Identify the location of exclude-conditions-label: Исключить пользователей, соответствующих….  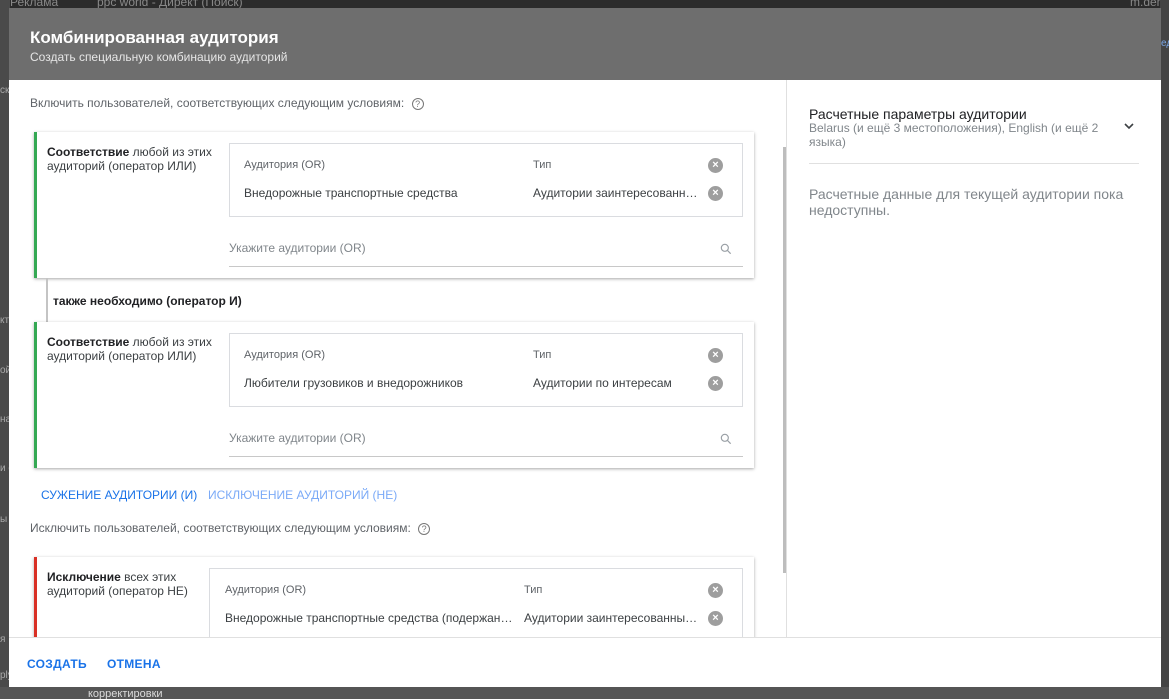
(230, 528).